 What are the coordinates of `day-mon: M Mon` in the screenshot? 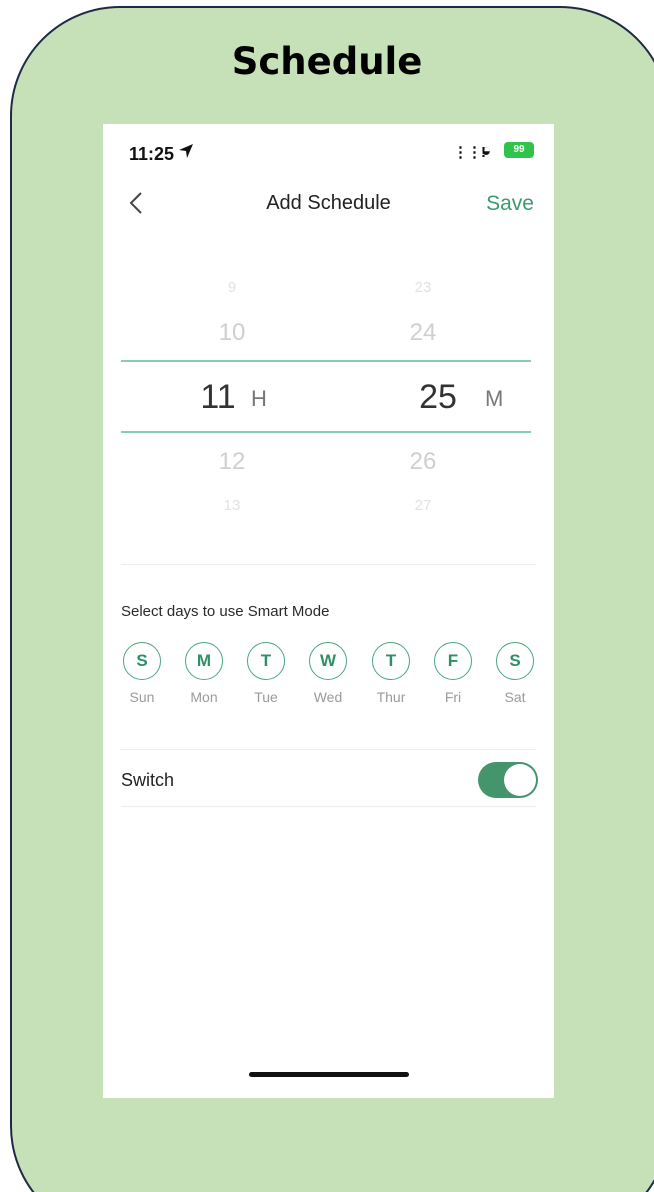 It's located at (204, 673).